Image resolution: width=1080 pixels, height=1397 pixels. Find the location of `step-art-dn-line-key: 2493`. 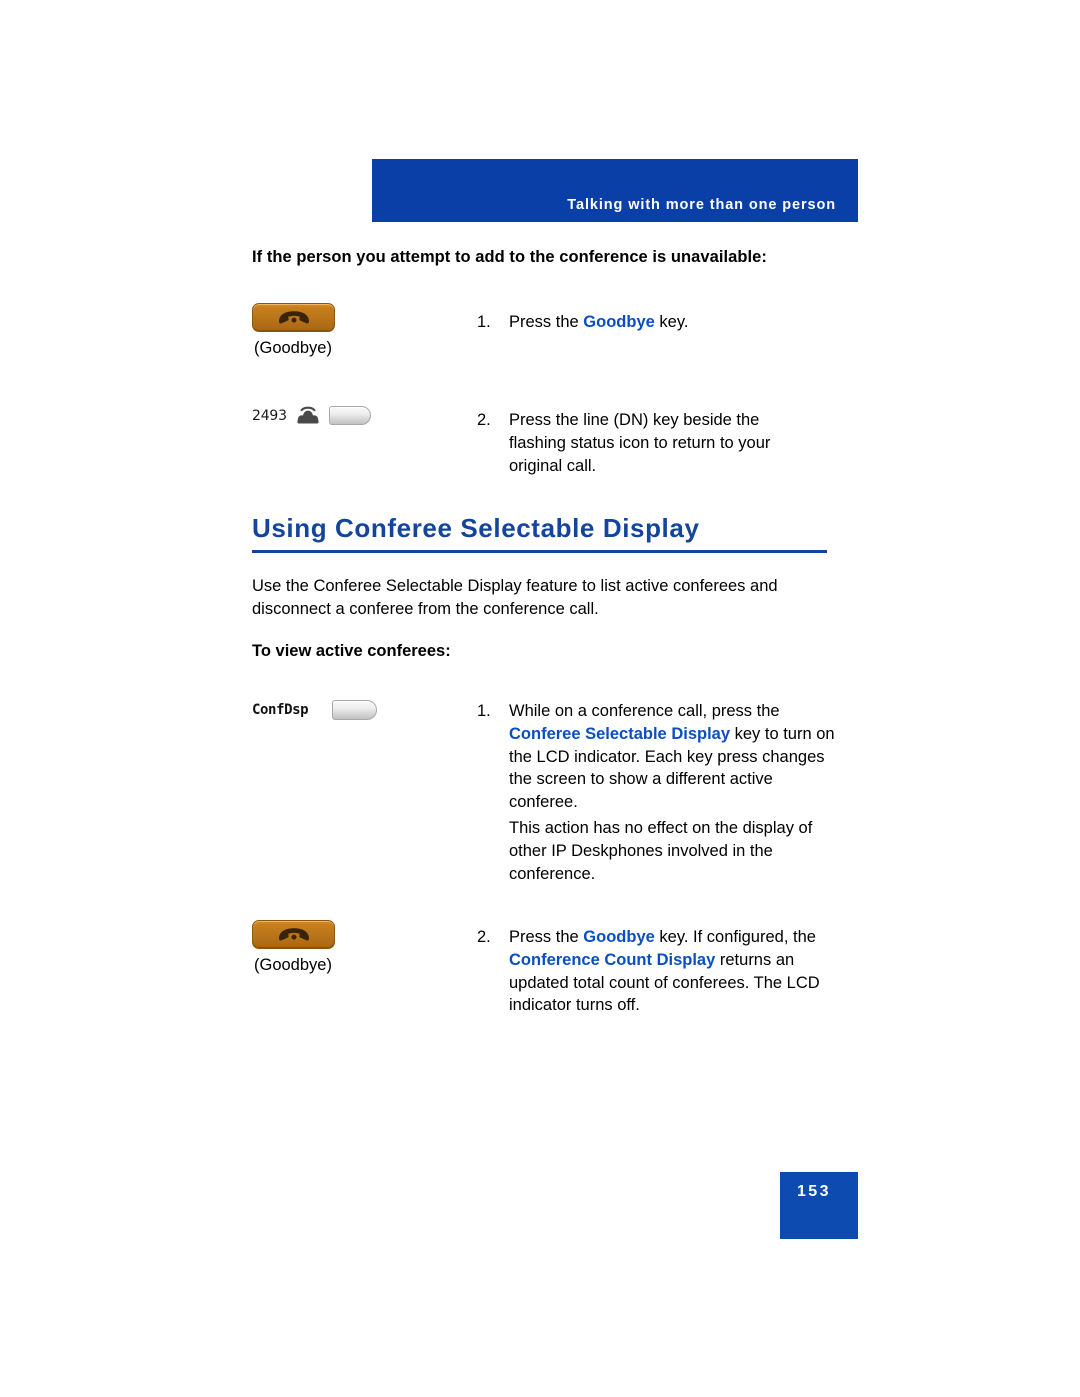

step-art-dn-line-key: 2493 is located at coordinates (367, 415).